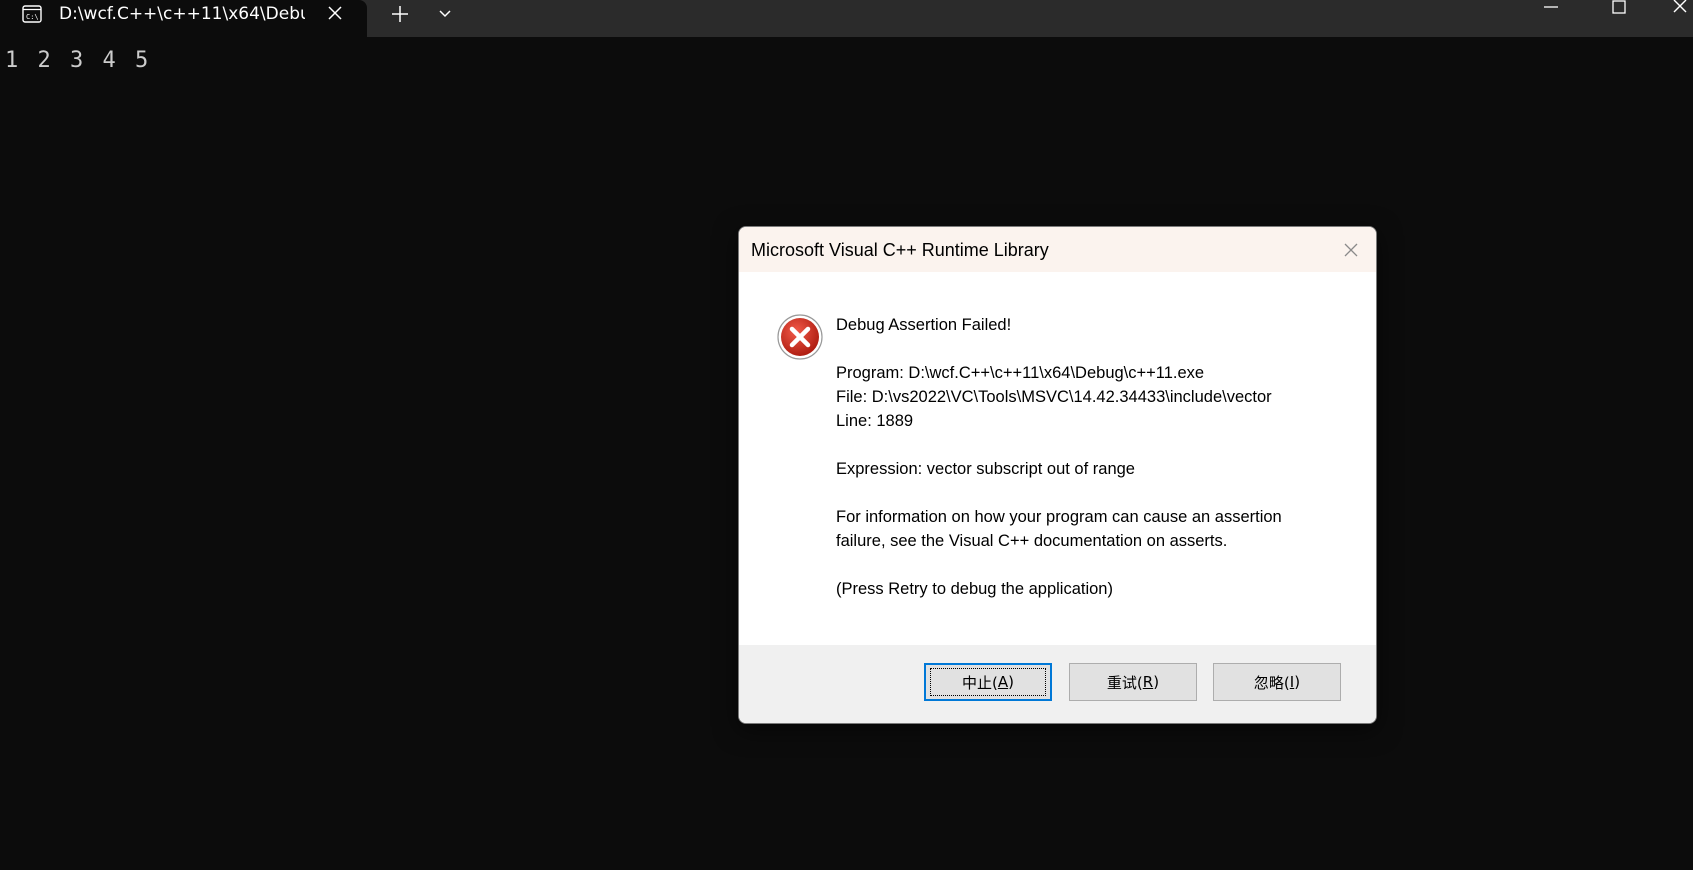  I want to click on chevron-down-icon, so click(445, 14).